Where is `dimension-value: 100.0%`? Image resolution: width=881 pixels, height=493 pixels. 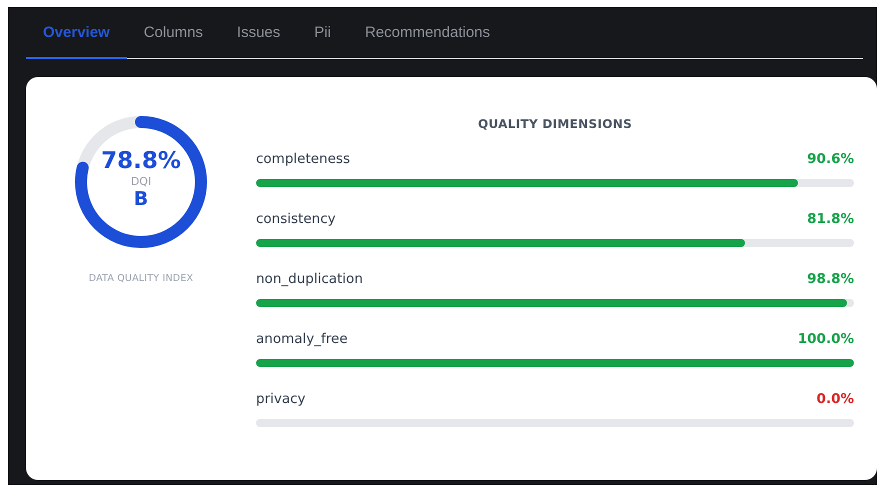 dimension-value: 100.0% is located at coordinates (826, 339).